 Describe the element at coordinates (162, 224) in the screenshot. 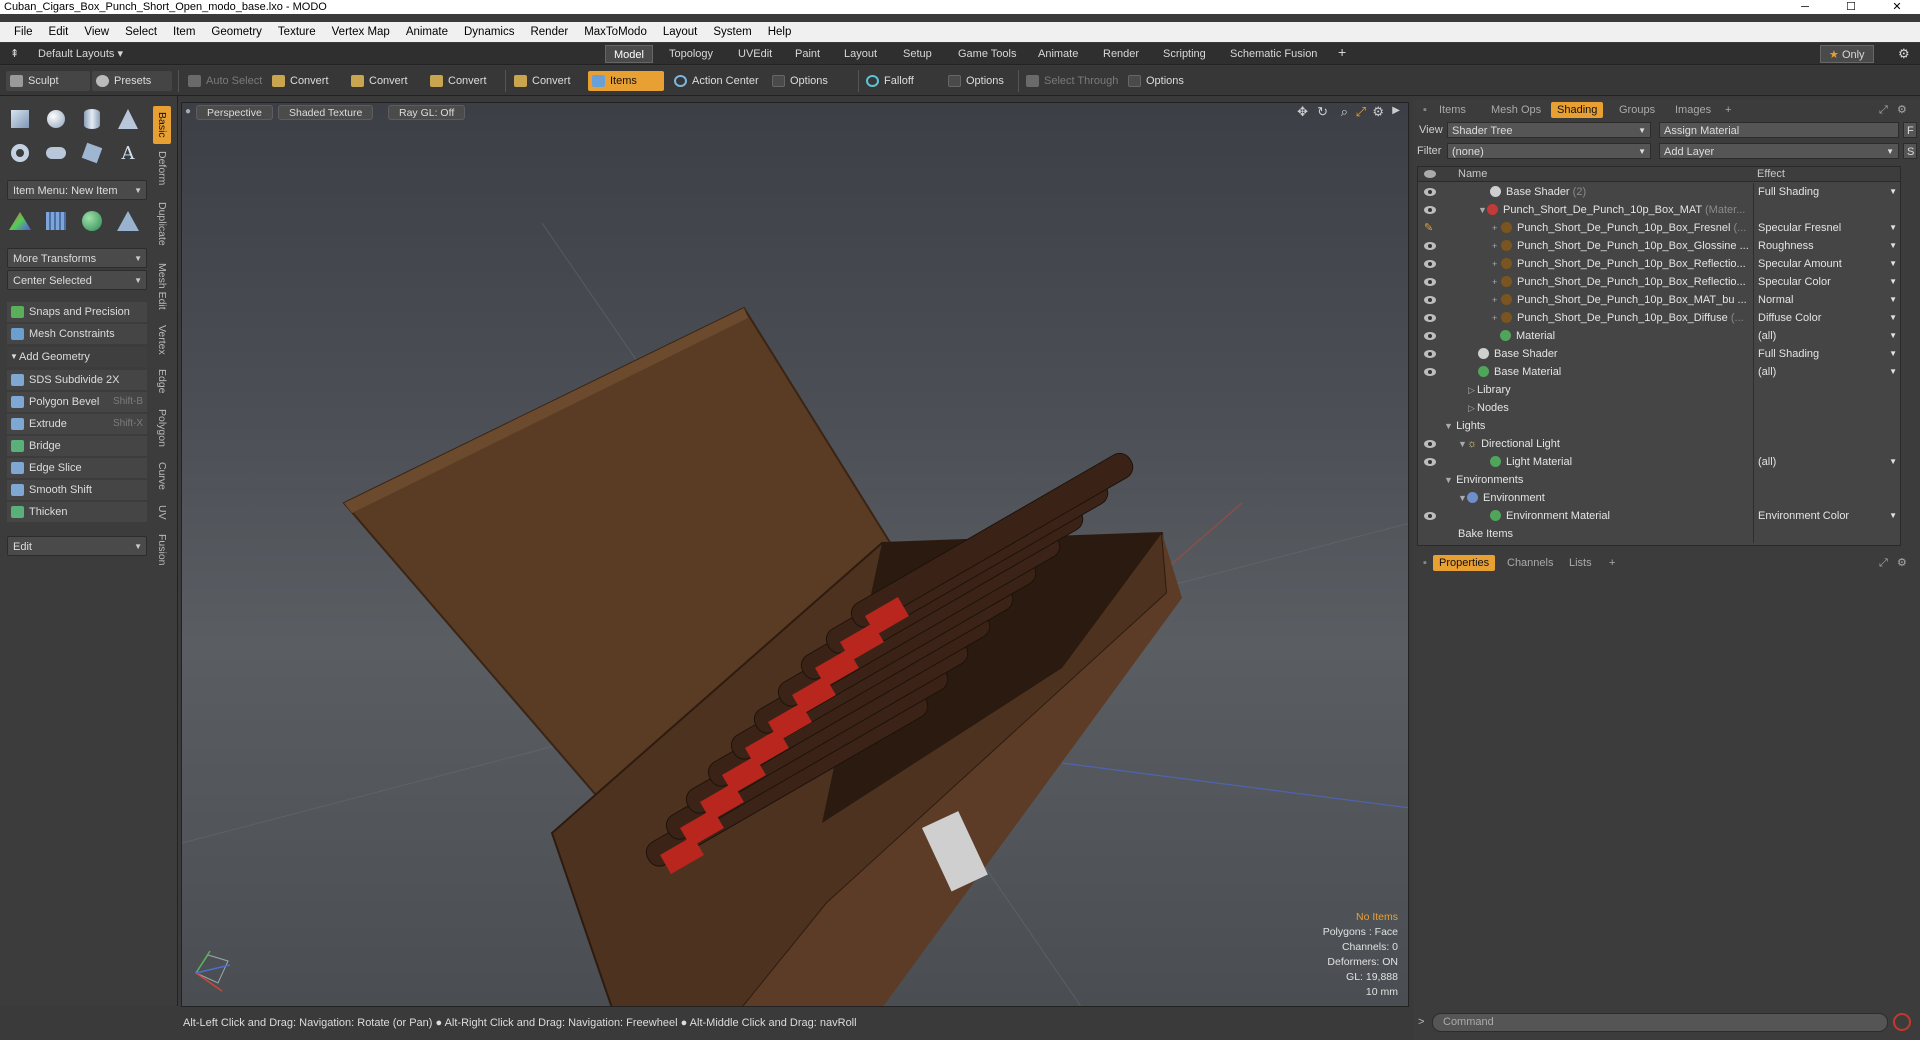

I see `vtab-duplicate: Duplicate` at that location.